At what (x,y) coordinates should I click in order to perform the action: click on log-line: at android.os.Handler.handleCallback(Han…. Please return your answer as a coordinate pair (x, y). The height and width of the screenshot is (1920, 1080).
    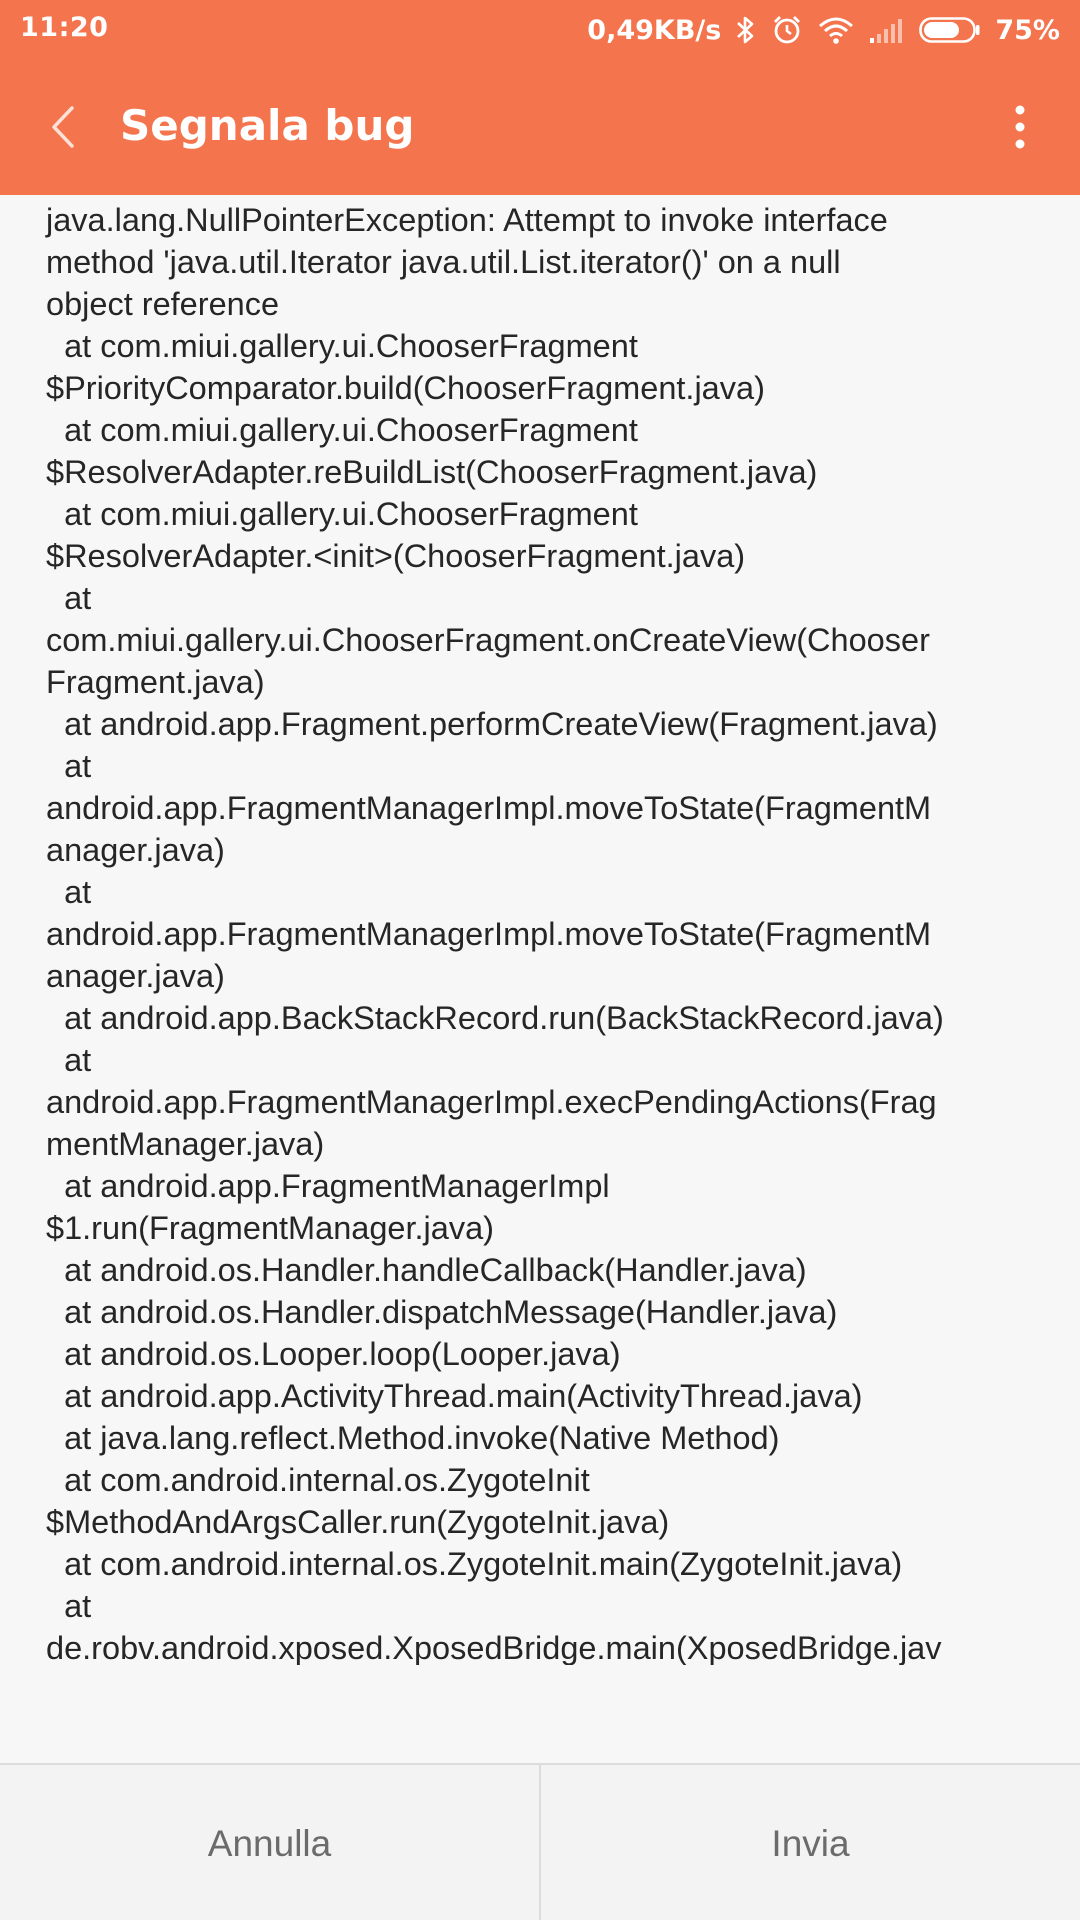
    Looking at the image, I should click on (435, 1270).